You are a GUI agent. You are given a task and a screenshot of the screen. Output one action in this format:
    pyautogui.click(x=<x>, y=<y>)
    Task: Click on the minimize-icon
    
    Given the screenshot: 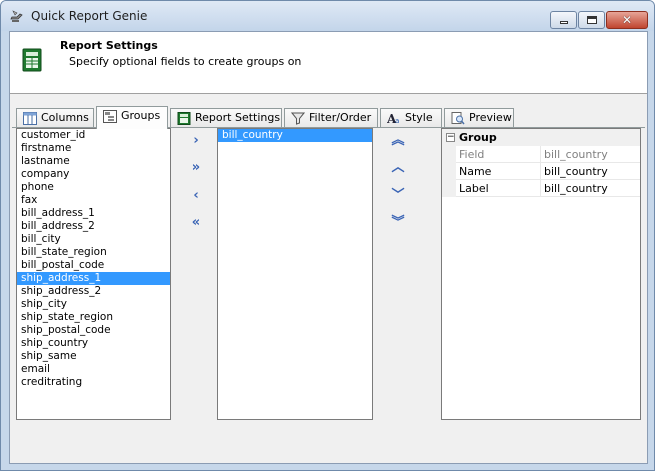 What is the action you would take?
    pyautogui.click(x=564, y=22)
    